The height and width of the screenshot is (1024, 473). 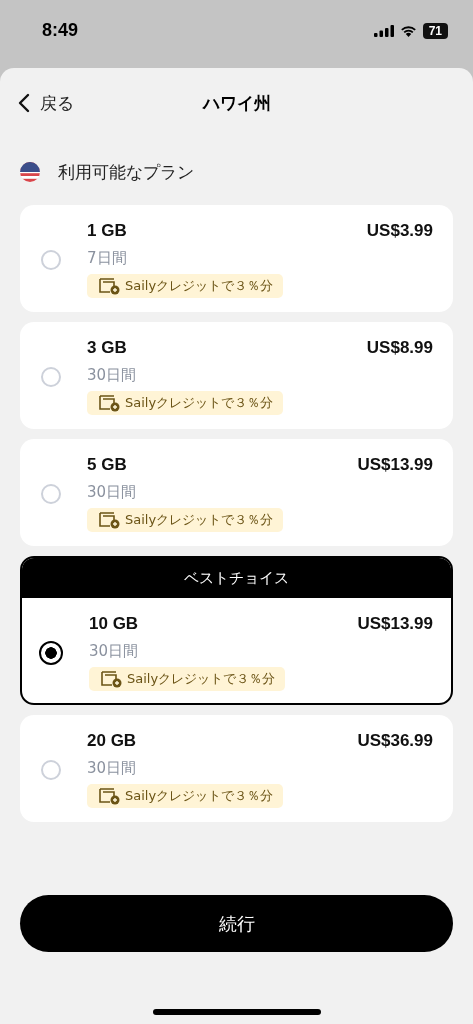 I want to click on battery-indicator: 71, so click(x=435, y=31).